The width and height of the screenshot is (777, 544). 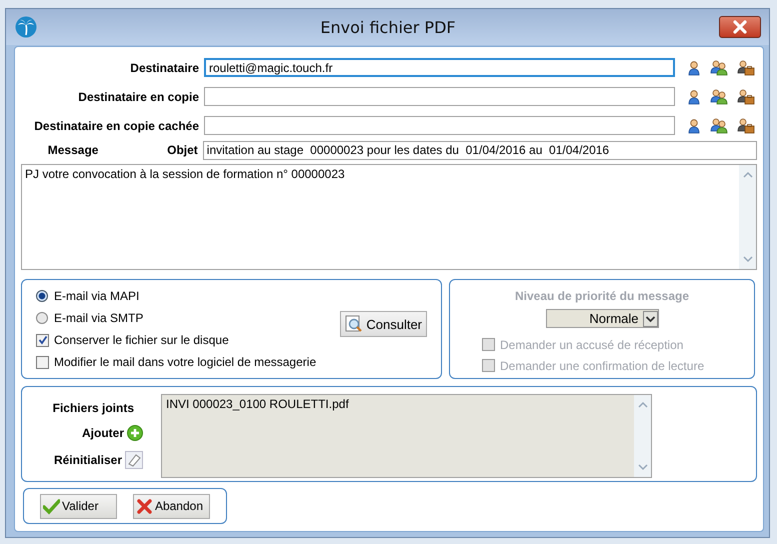 What do you see at coordinates (602, 296) in the screenshot?
I see `priority-title: Niveau de priorité du message` at bounding box center [602, 296].